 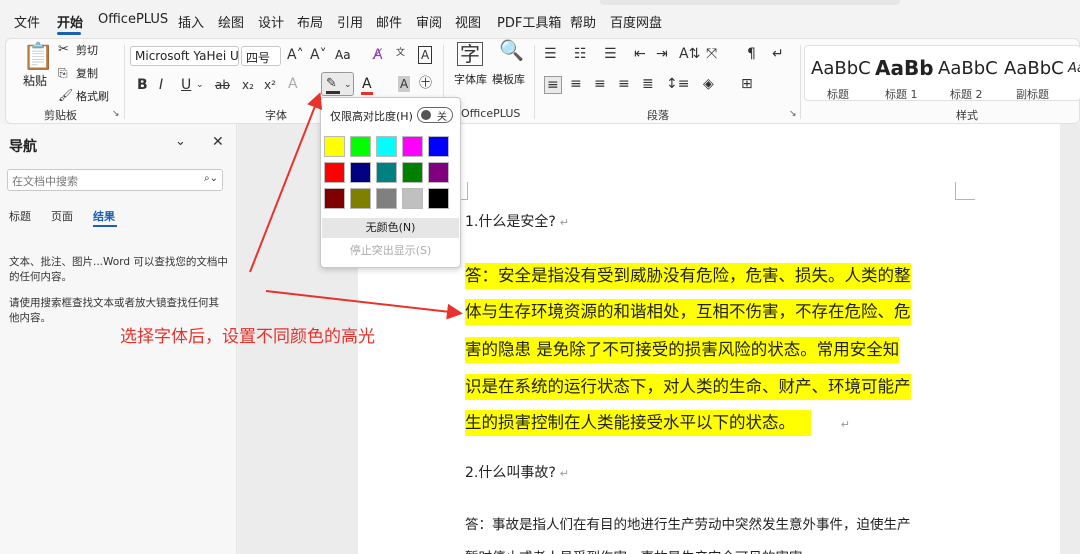 I want to click on answer-2-line: 暂时停止或者人员受到伤害，事故是生产安全可见的害害, so click(x=634, y=550).